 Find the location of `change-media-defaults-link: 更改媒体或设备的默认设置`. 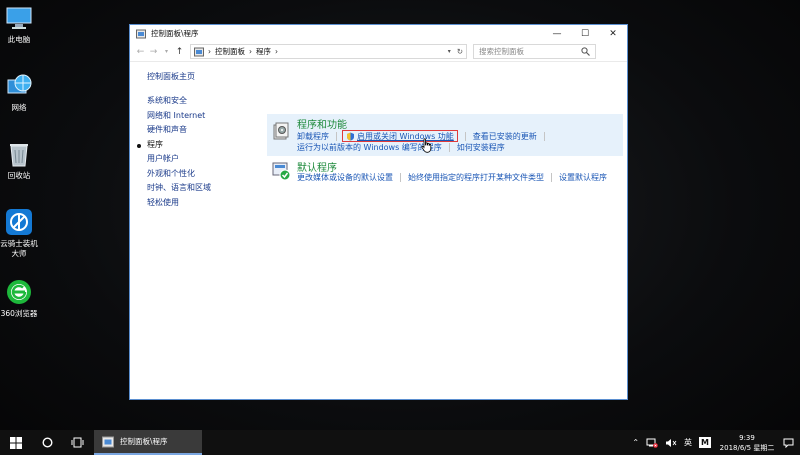

change-media-defaults-link: 更改媒体或设备的默认设置 is located at coordinates (345, 177).